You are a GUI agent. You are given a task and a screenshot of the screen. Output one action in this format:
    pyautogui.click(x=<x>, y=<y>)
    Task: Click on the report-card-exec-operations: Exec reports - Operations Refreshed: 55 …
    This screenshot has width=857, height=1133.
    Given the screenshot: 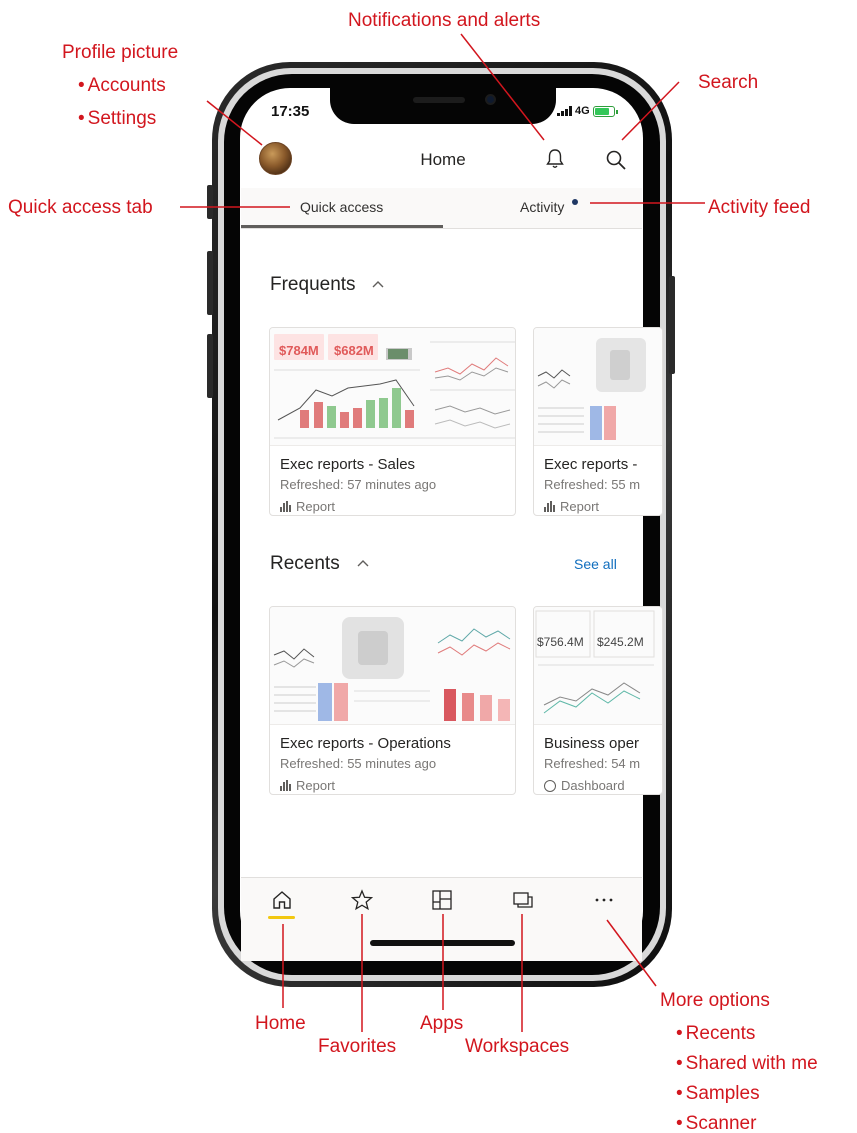 What is the action you would take?
    pyautogui.click(x=392, y=700)
    